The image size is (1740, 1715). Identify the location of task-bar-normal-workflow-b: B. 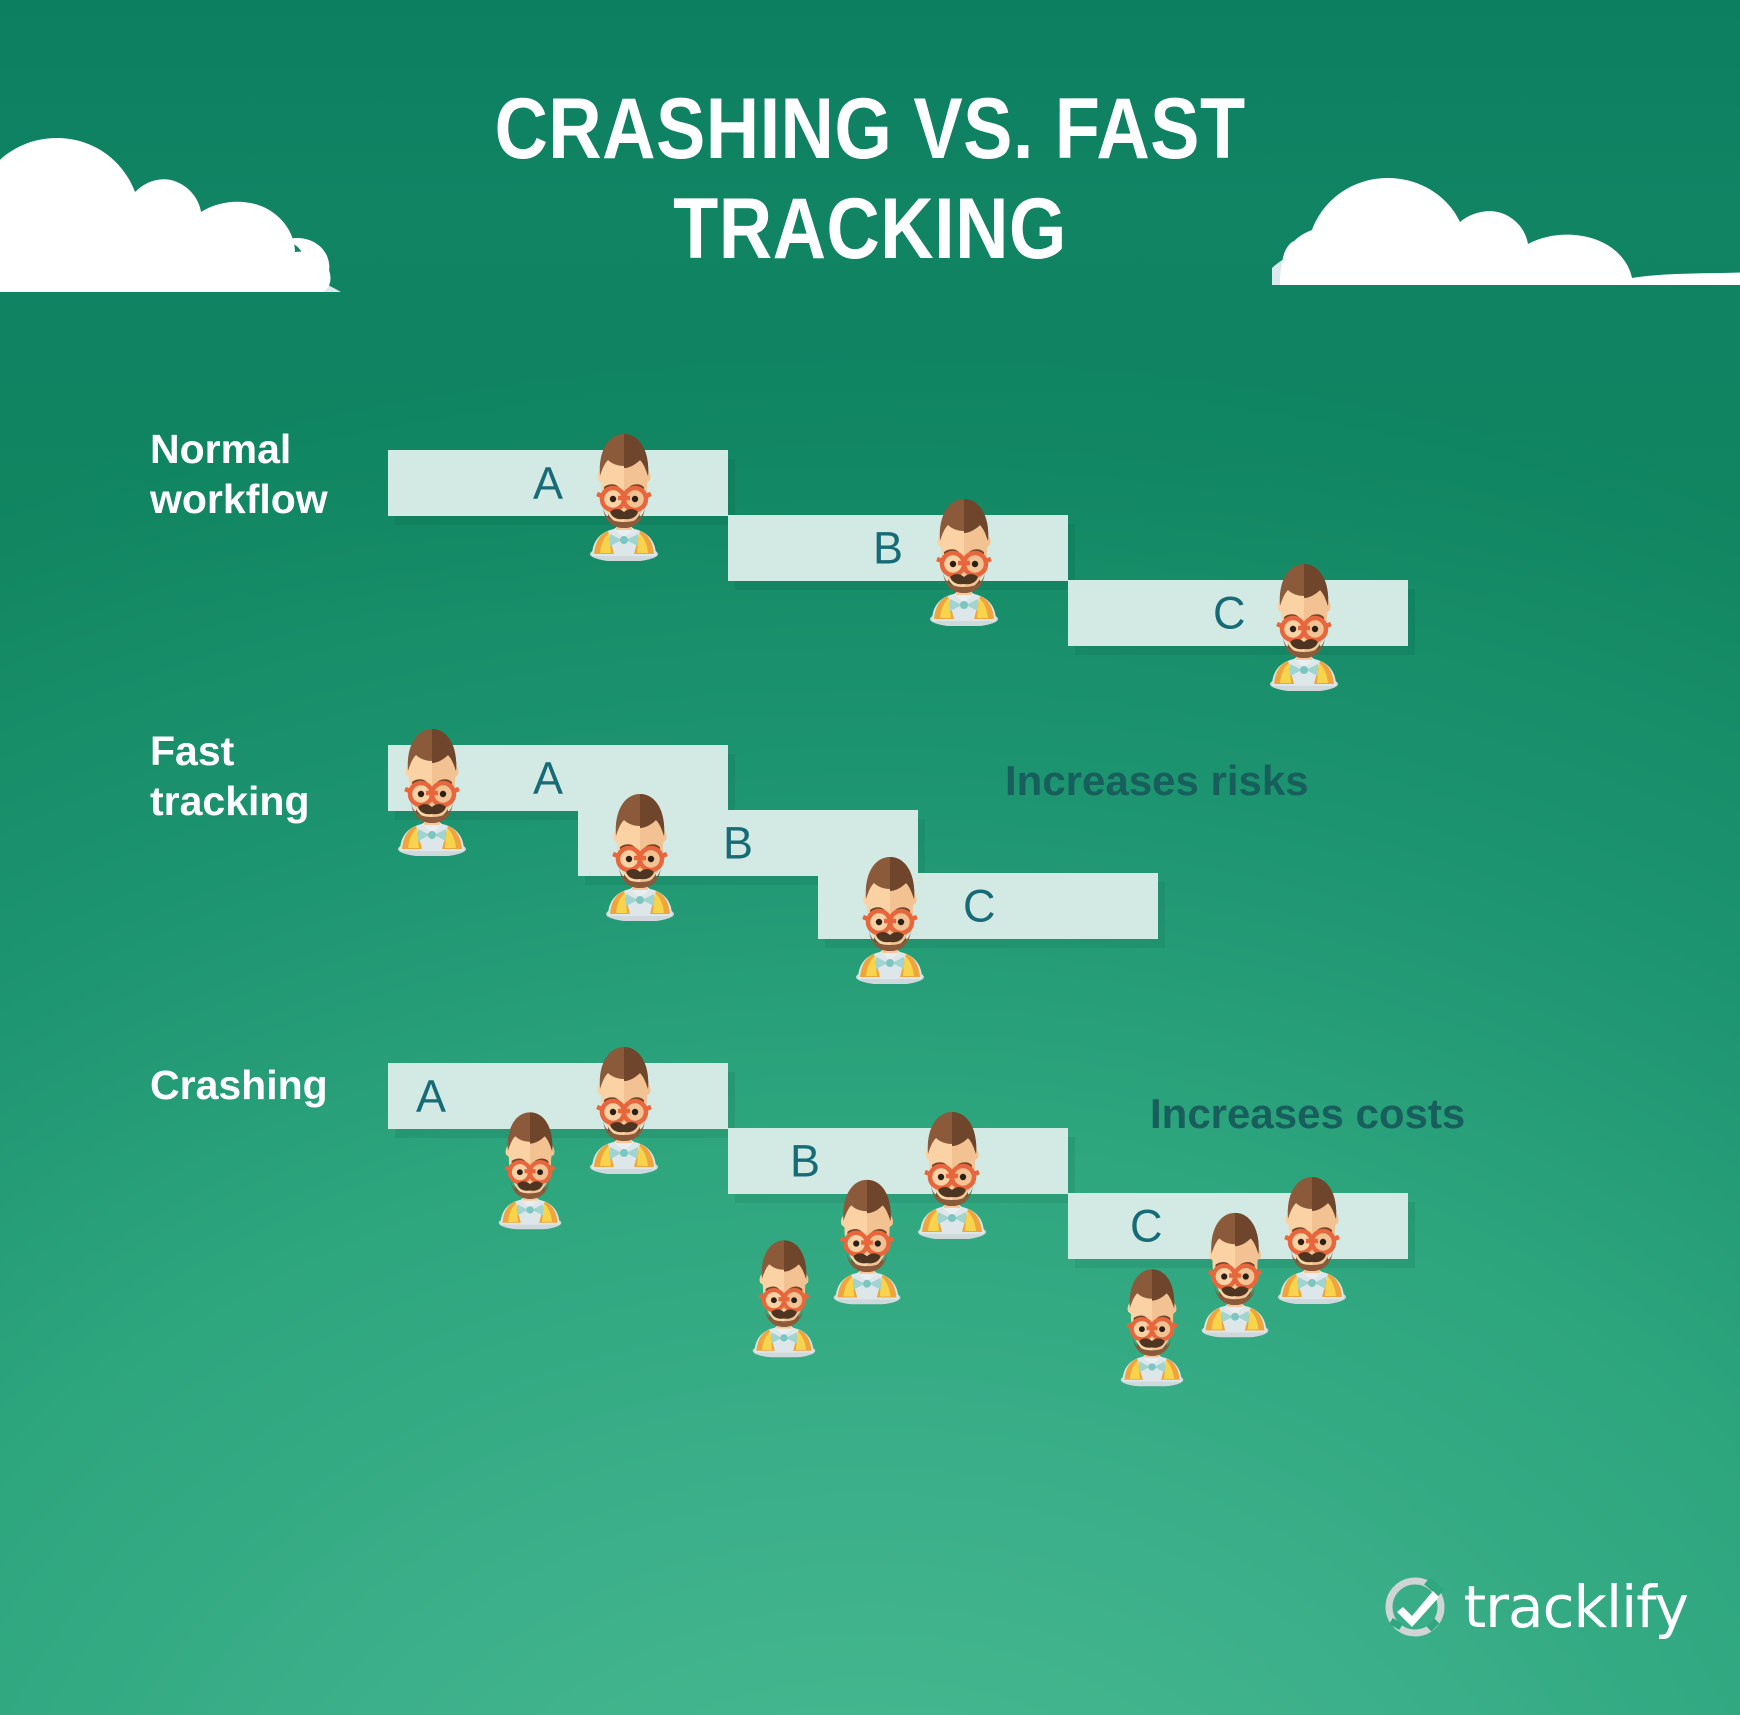
(898, 548).